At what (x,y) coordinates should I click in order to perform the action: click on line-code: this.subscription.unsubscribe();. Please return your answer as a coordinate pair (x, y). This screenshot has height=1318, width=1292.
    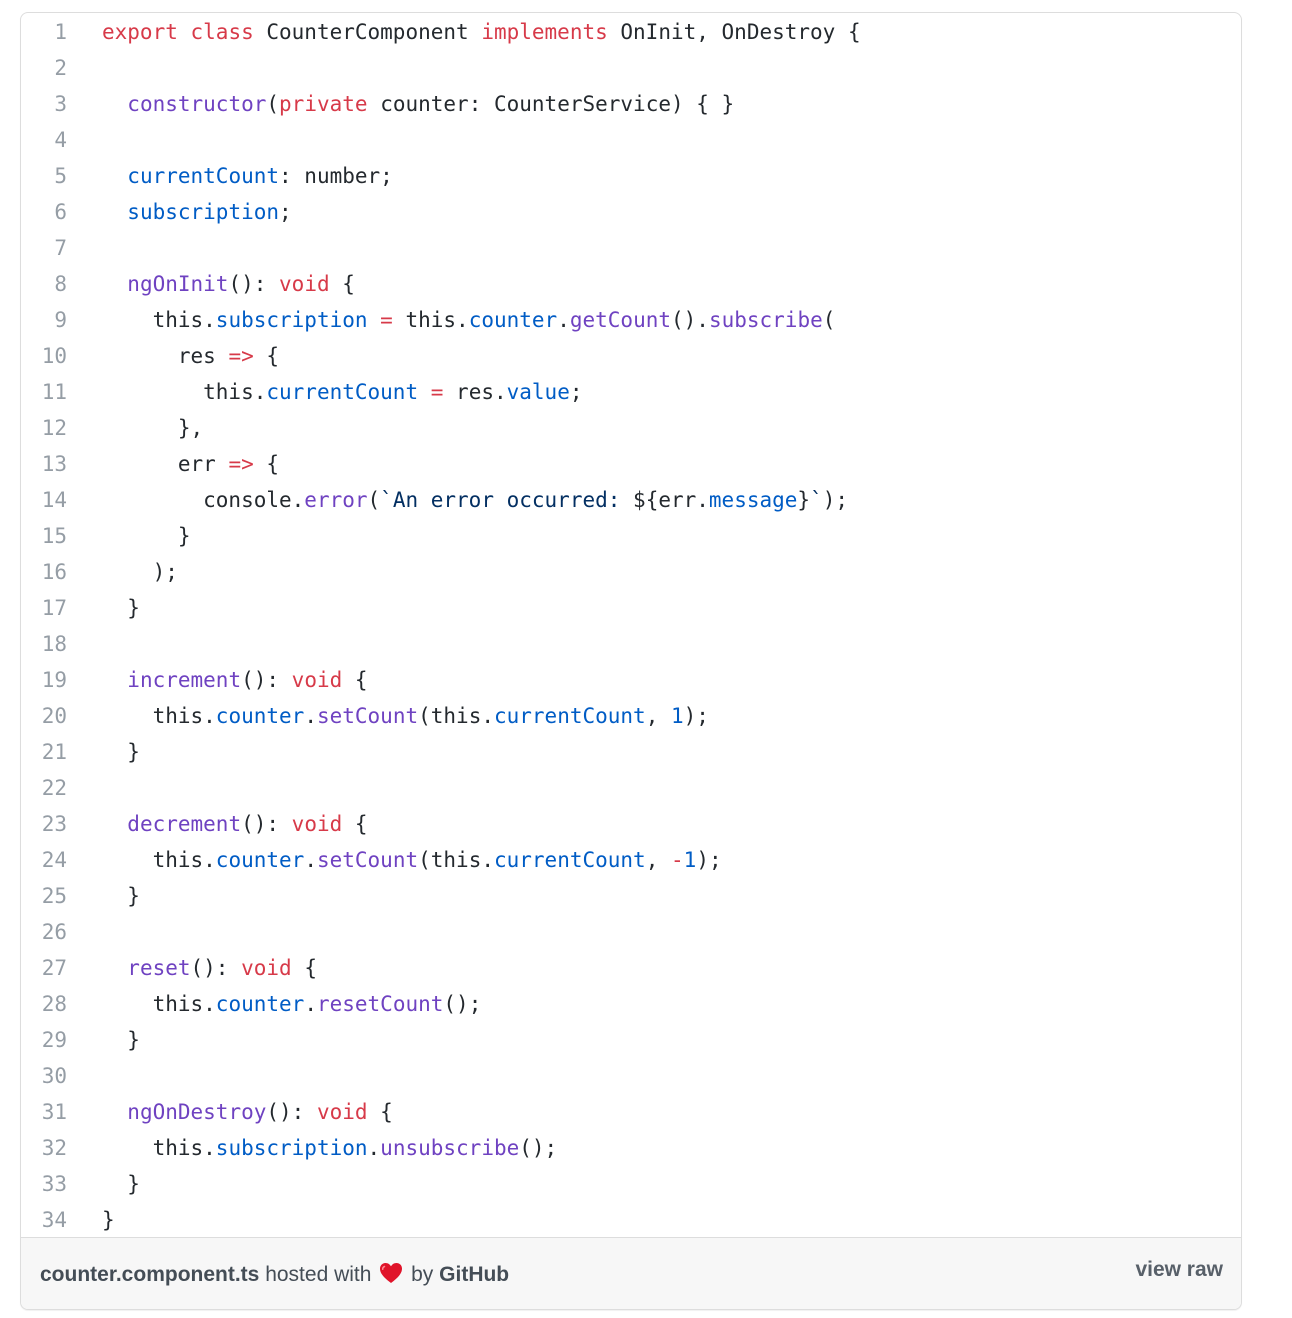
    Looking at the image, I should click on (654, 1148).